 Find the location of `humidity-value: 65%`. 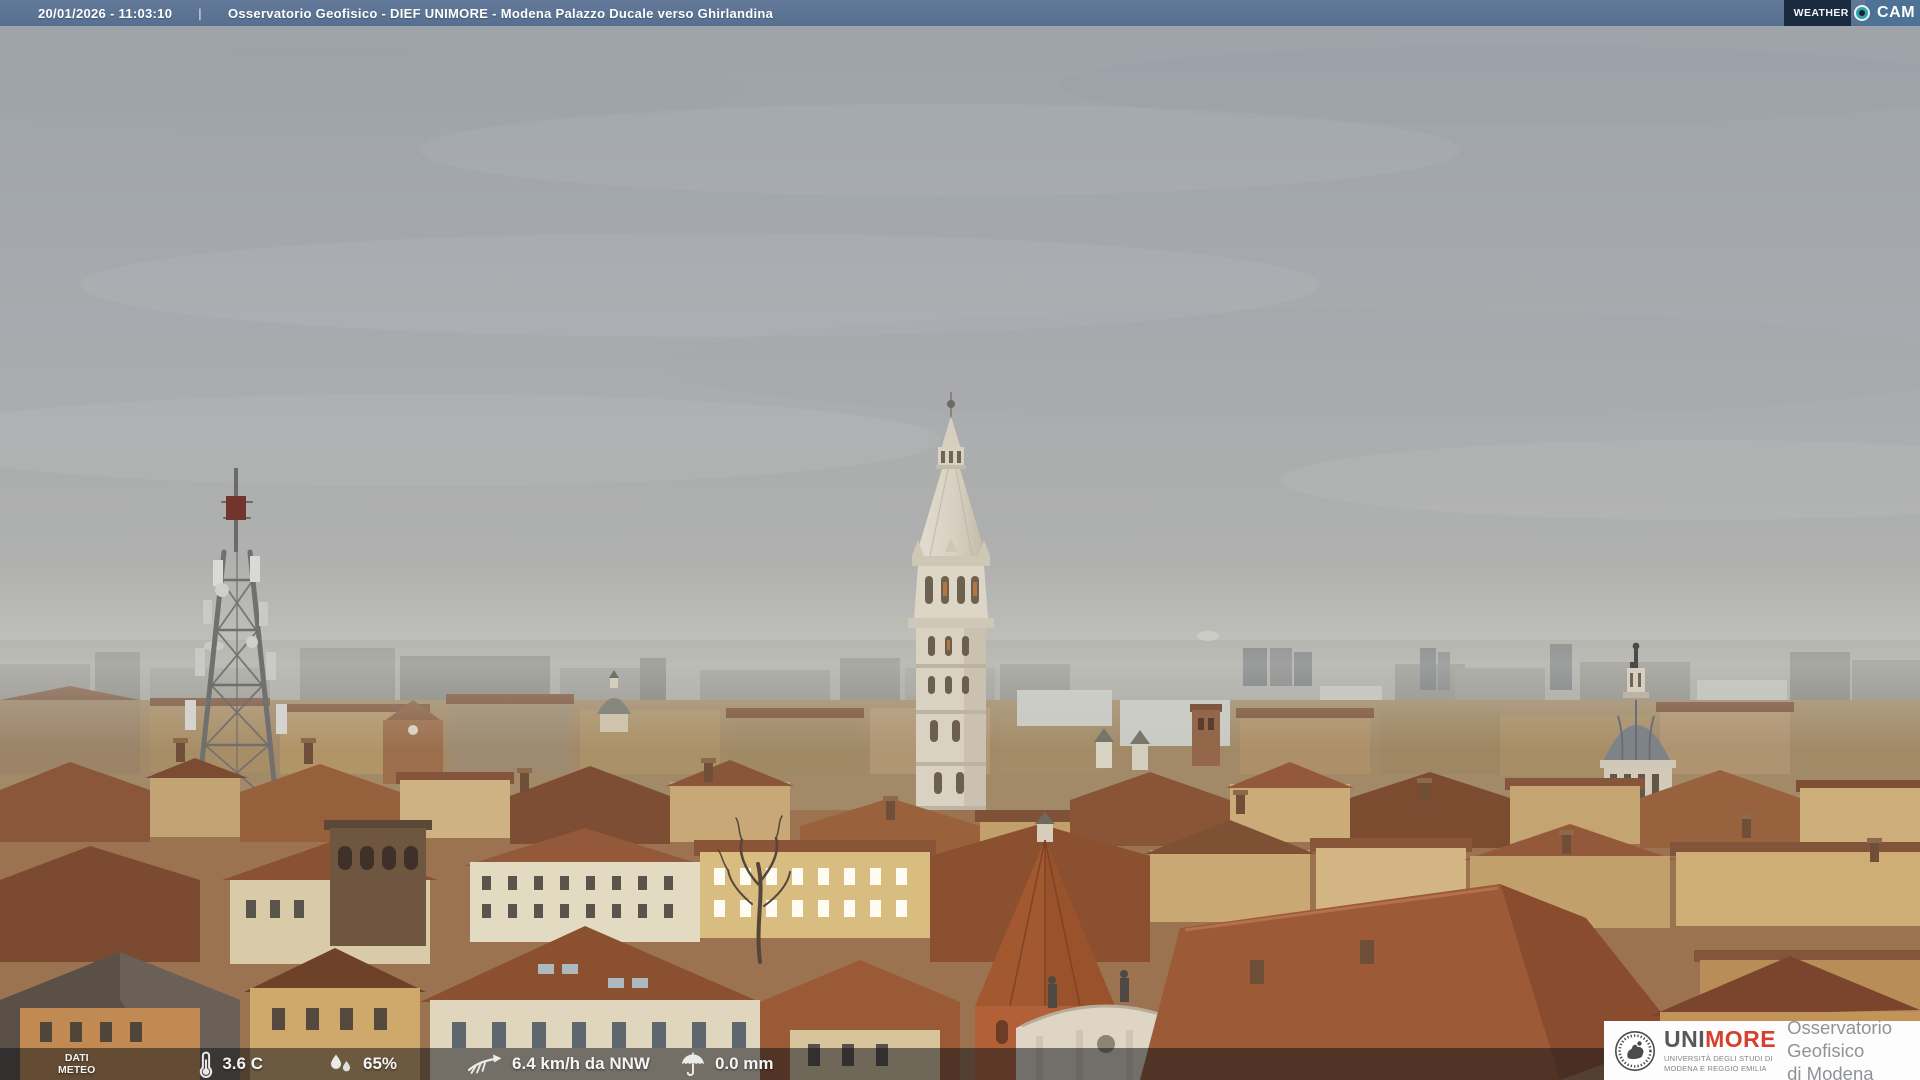

humidity-value: 65% is located at coordinates (380, 1063).